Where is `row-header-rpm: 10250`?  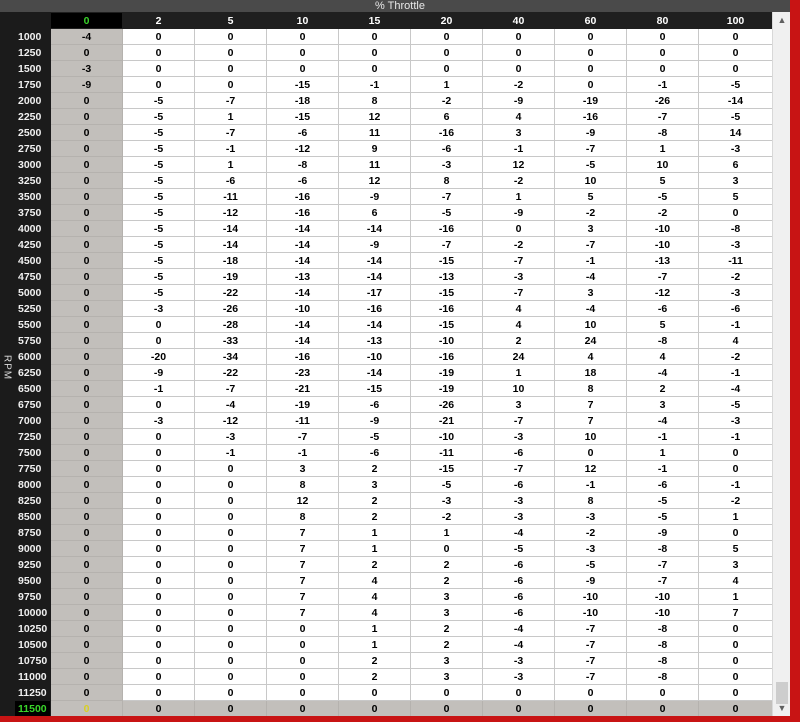
row-header-rpm: 10250 is located at coordinates (32, 628).